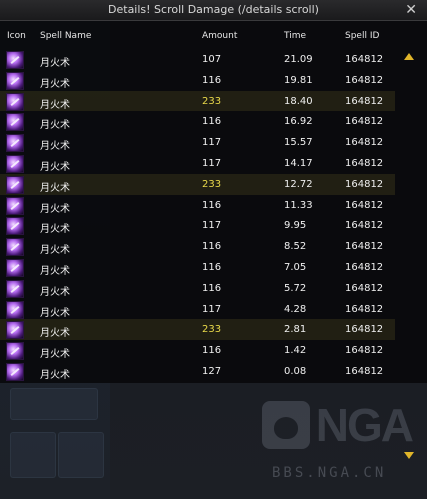 Image resolution: width=427 pixels, height=499 pixels. Describe the element at coordinates (197, 184) in the screenshot. I see `table-row: 月火术 233 12.72 164812` at that location.